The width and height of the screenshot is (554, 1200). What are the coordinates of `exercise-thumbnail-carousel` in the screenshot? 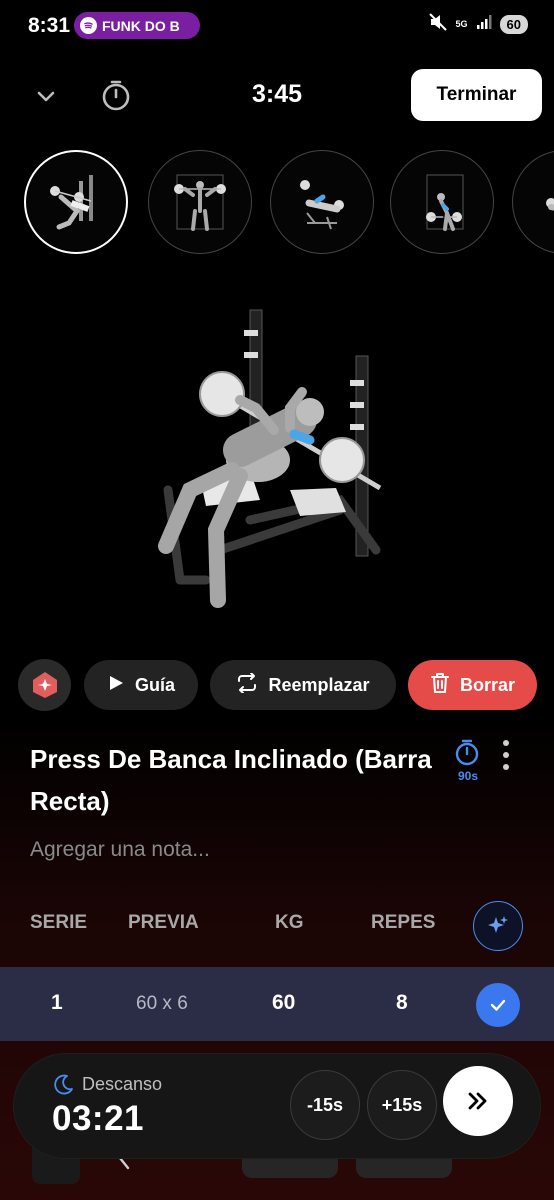 It's located at (277, 203).